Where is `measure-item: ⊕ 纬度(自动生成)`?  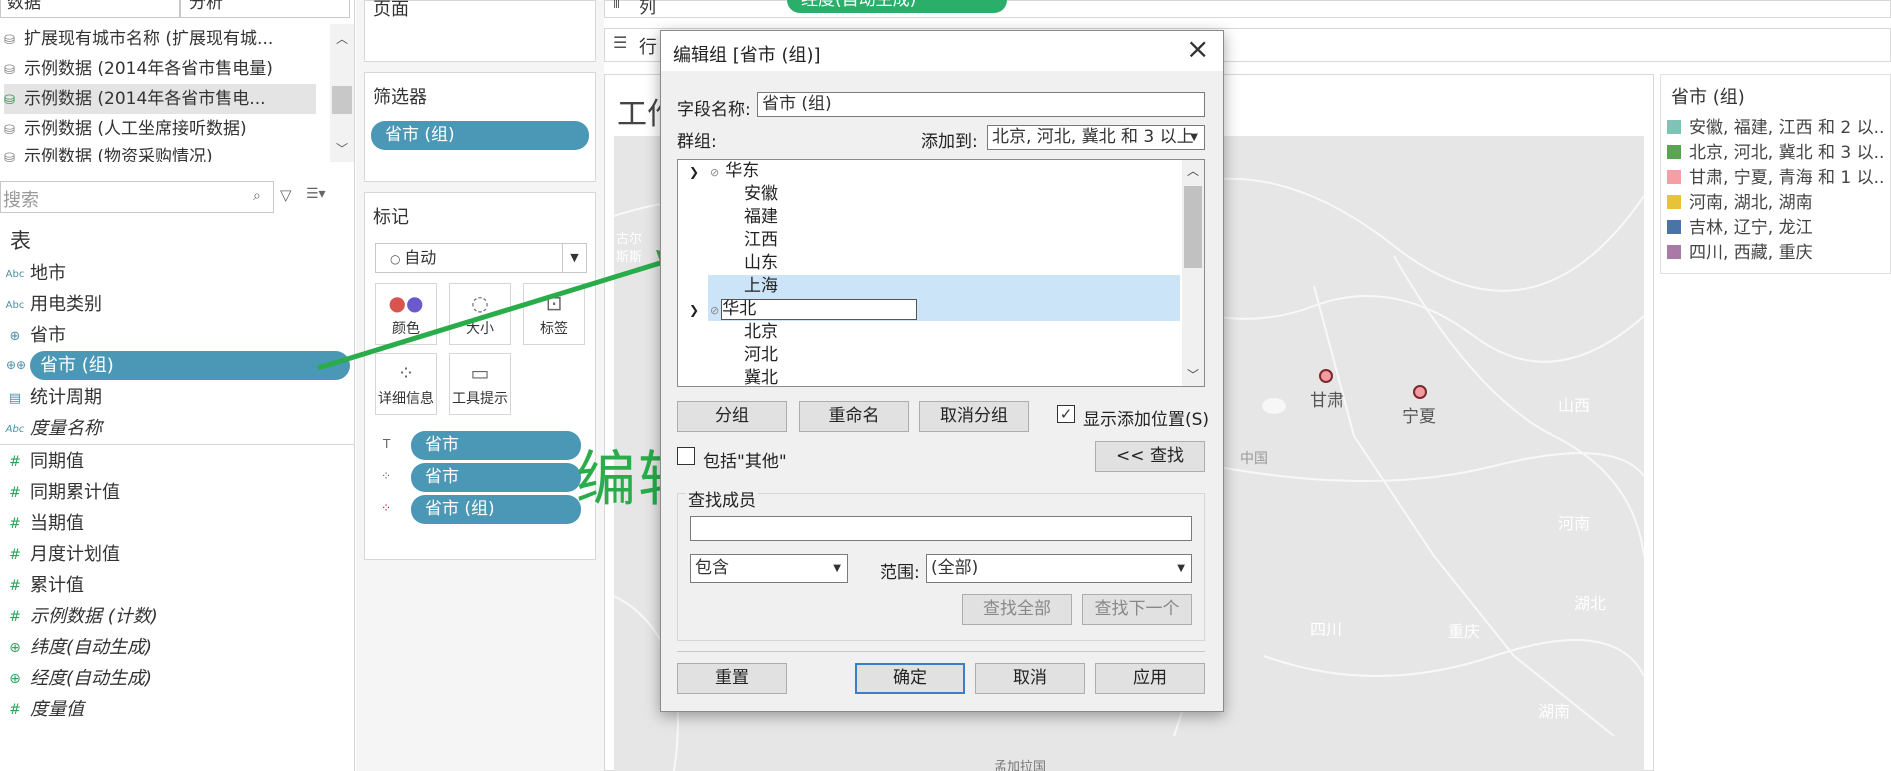 measure-item: ⊕ 纬度(自动生成) is located at coordinates (175, 647).